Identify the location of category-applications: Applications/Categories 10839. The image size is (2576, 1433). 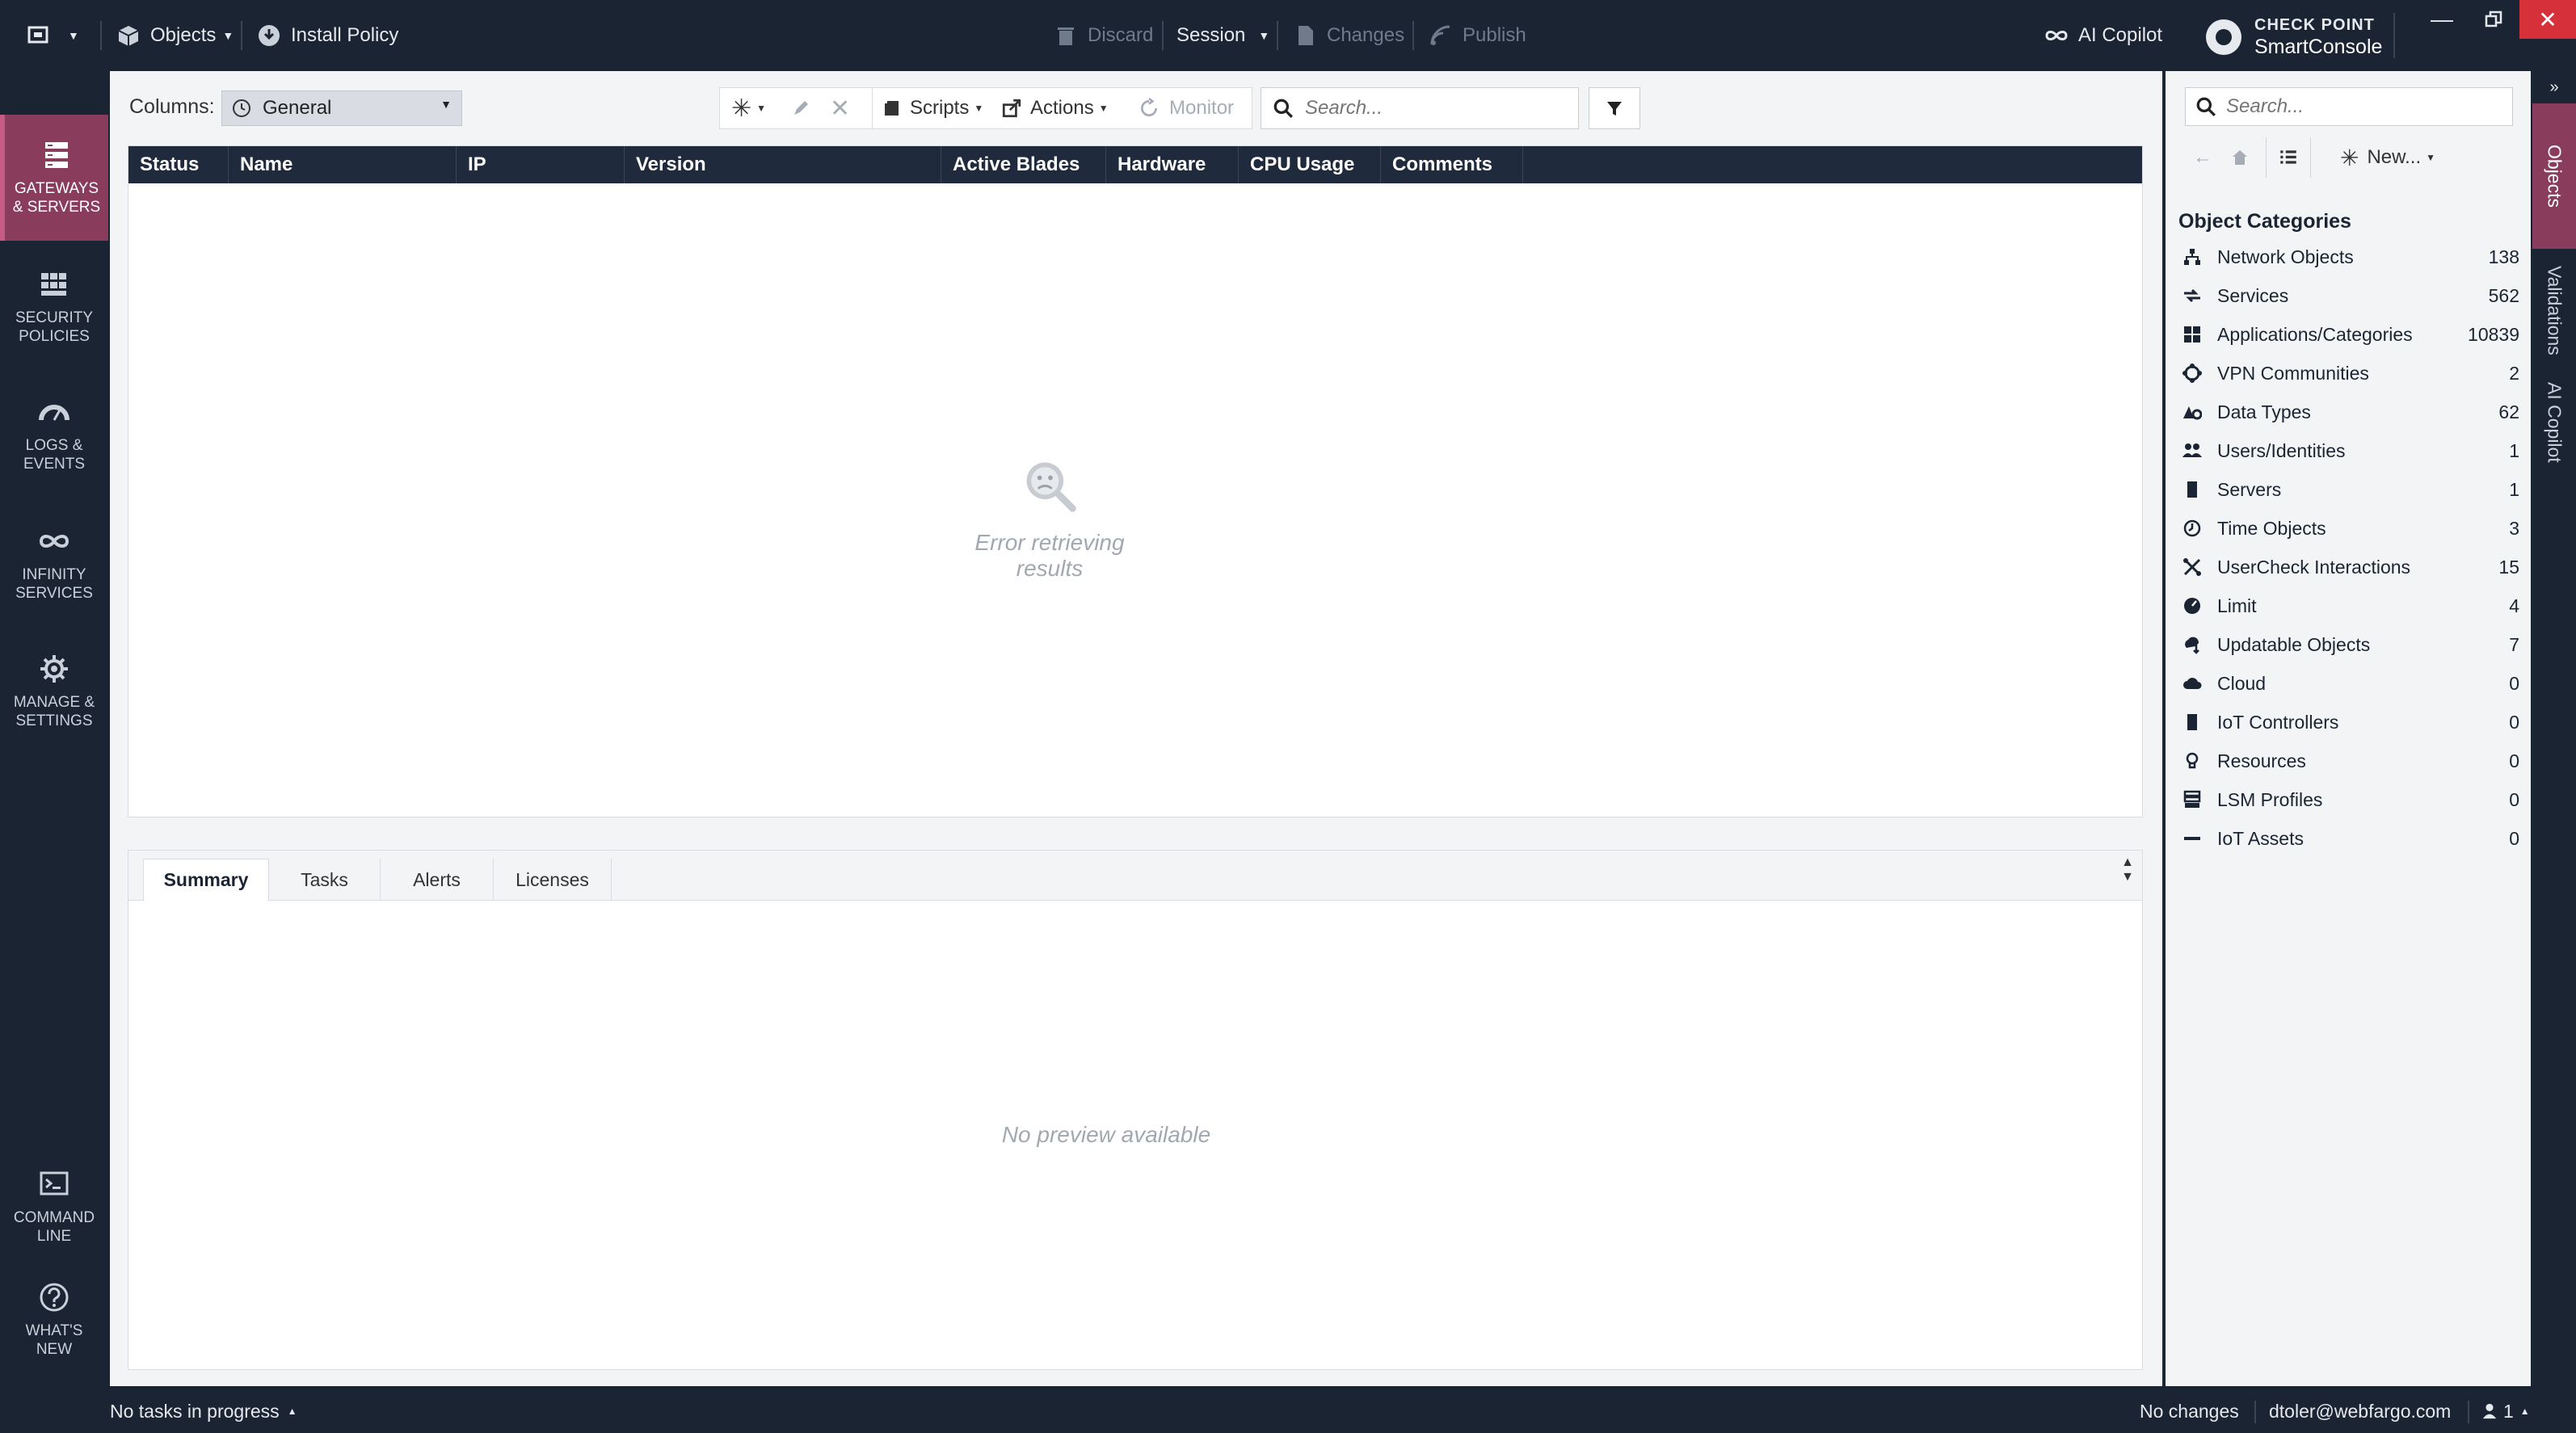
(2350, 334).